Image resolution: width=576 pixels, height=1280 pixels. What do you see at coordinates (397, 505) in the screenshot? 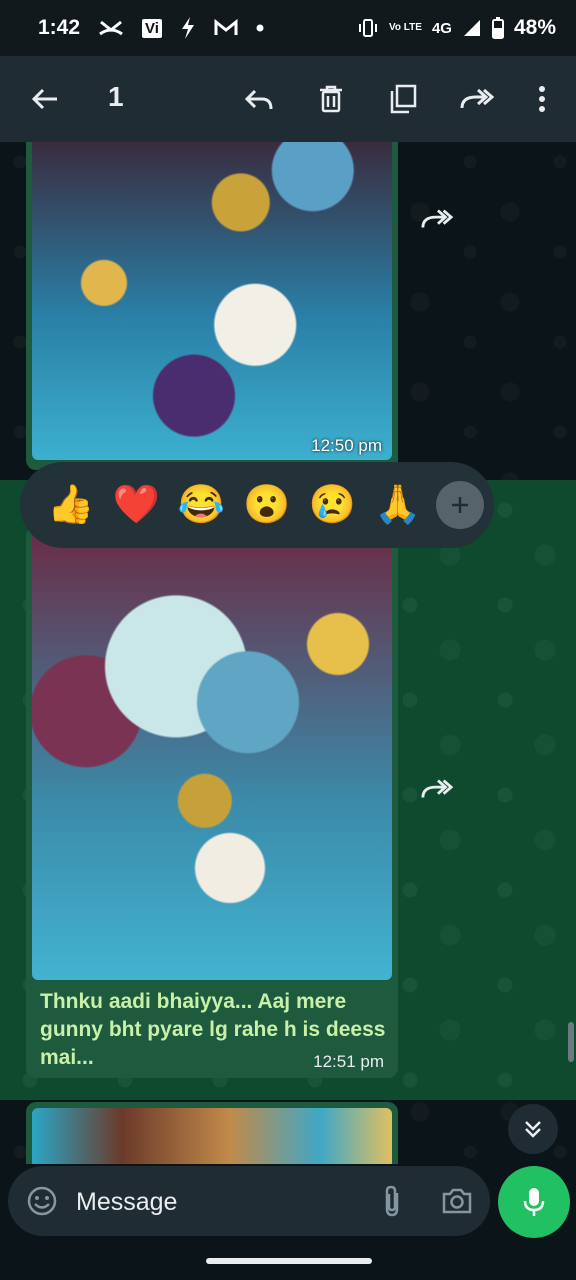
I see `reaction-pray: 🙏` at bounding box center [397, 505].